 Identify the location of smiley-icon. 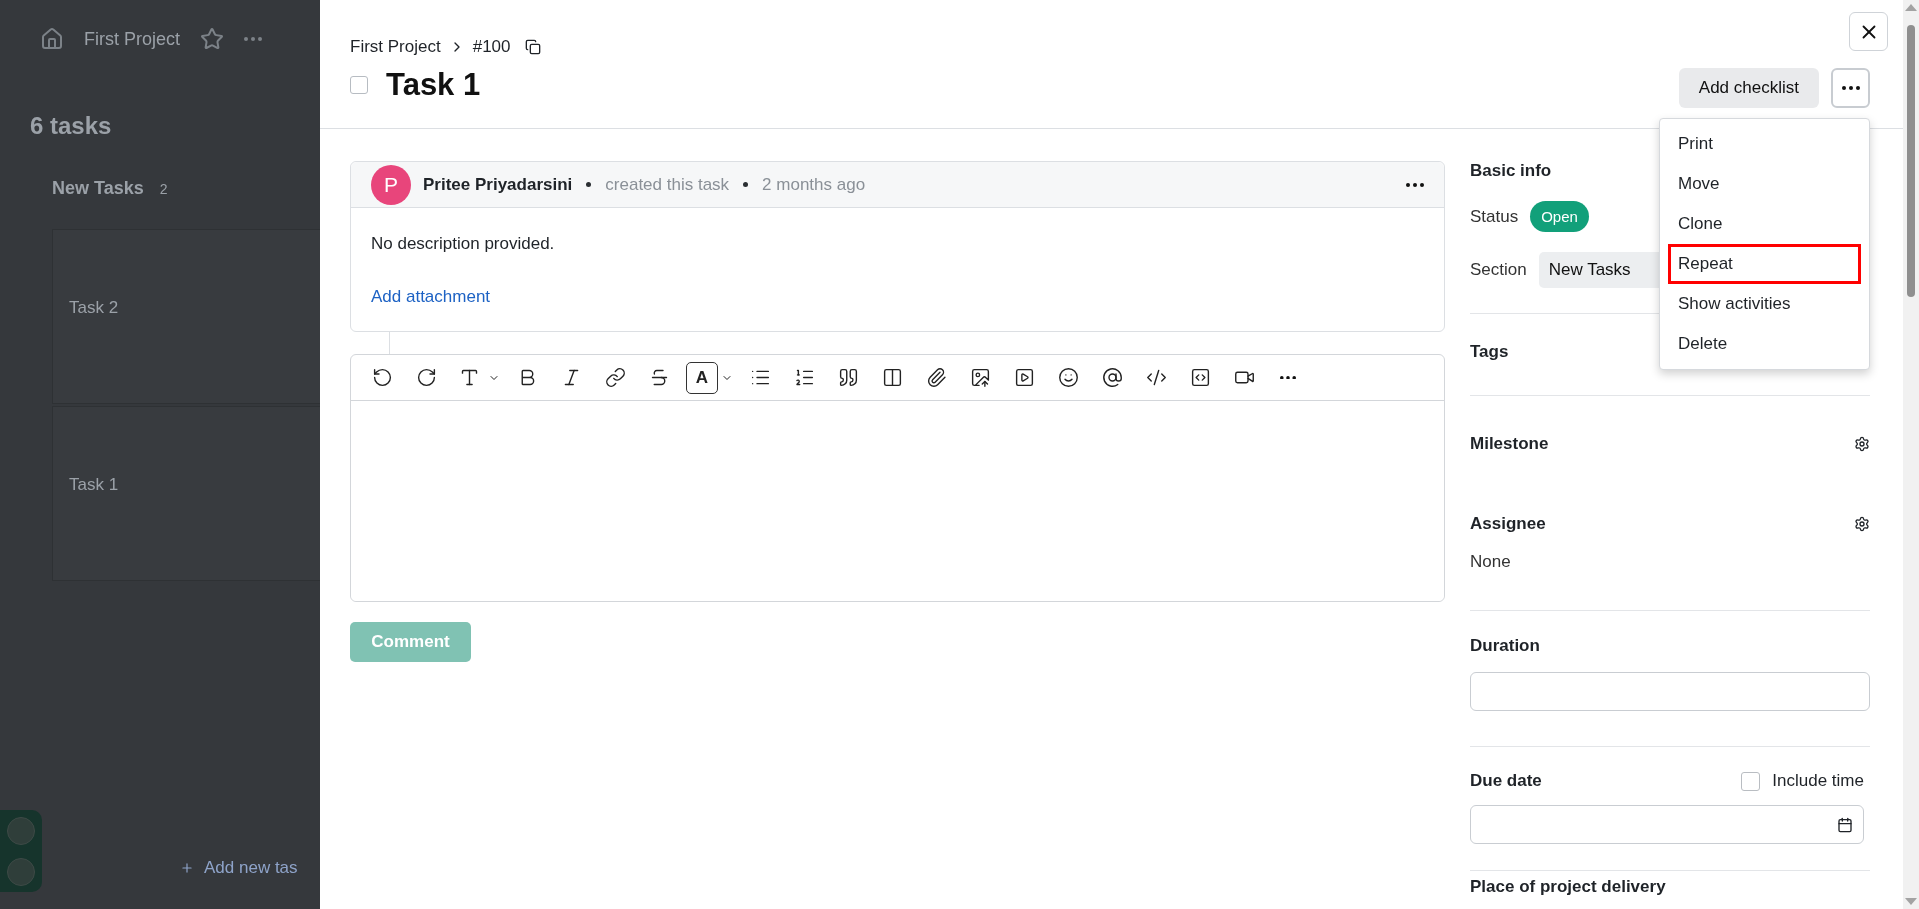
(1068, 377).